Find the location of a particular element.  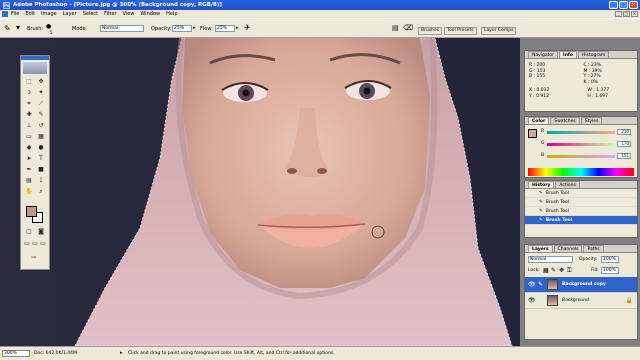

color-r-value: 210 is located at coordinates (624, 132).